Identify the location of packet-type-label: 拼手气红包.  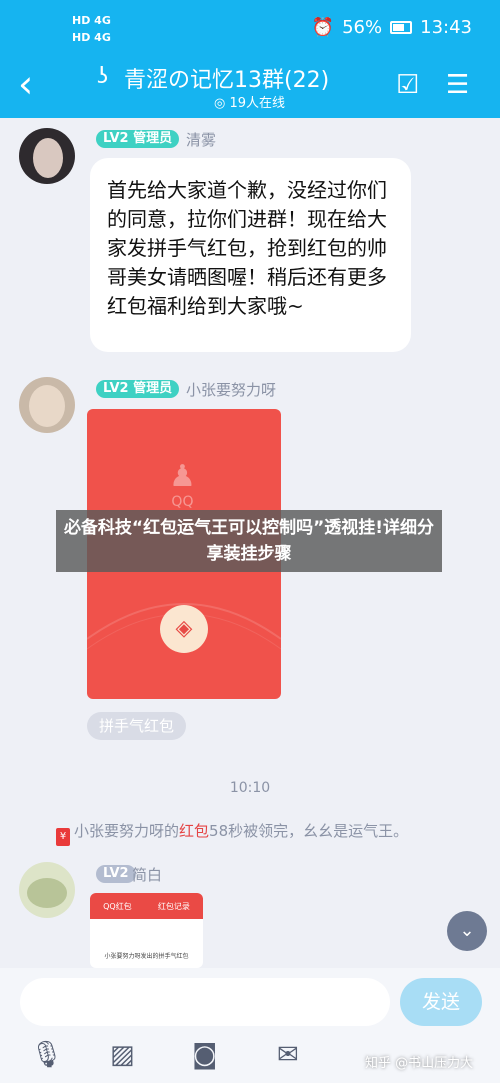
(137, 726).